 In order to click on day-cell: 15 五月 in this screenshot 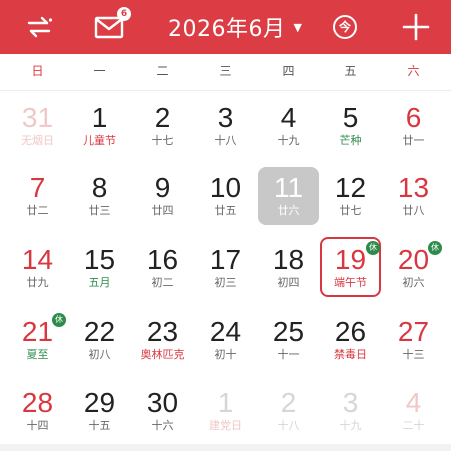, I will do `click(99, 279)`.